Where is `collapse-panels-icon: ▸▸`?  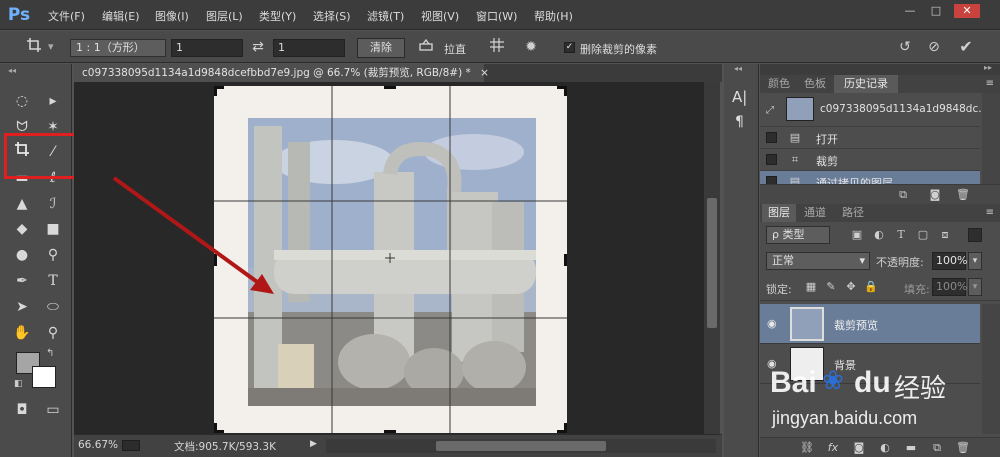 collapse-panels-icon: ▸▸ is located at coordinates (988, 67).